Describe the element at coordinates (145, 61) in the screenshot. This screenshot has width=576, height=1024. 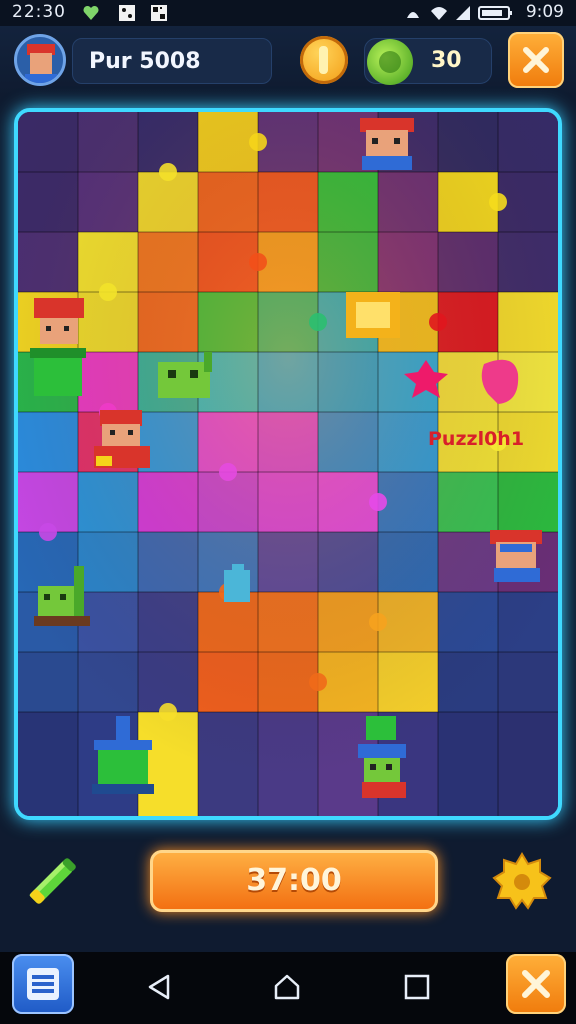
I see `player-name: Pur 5008` at that location.